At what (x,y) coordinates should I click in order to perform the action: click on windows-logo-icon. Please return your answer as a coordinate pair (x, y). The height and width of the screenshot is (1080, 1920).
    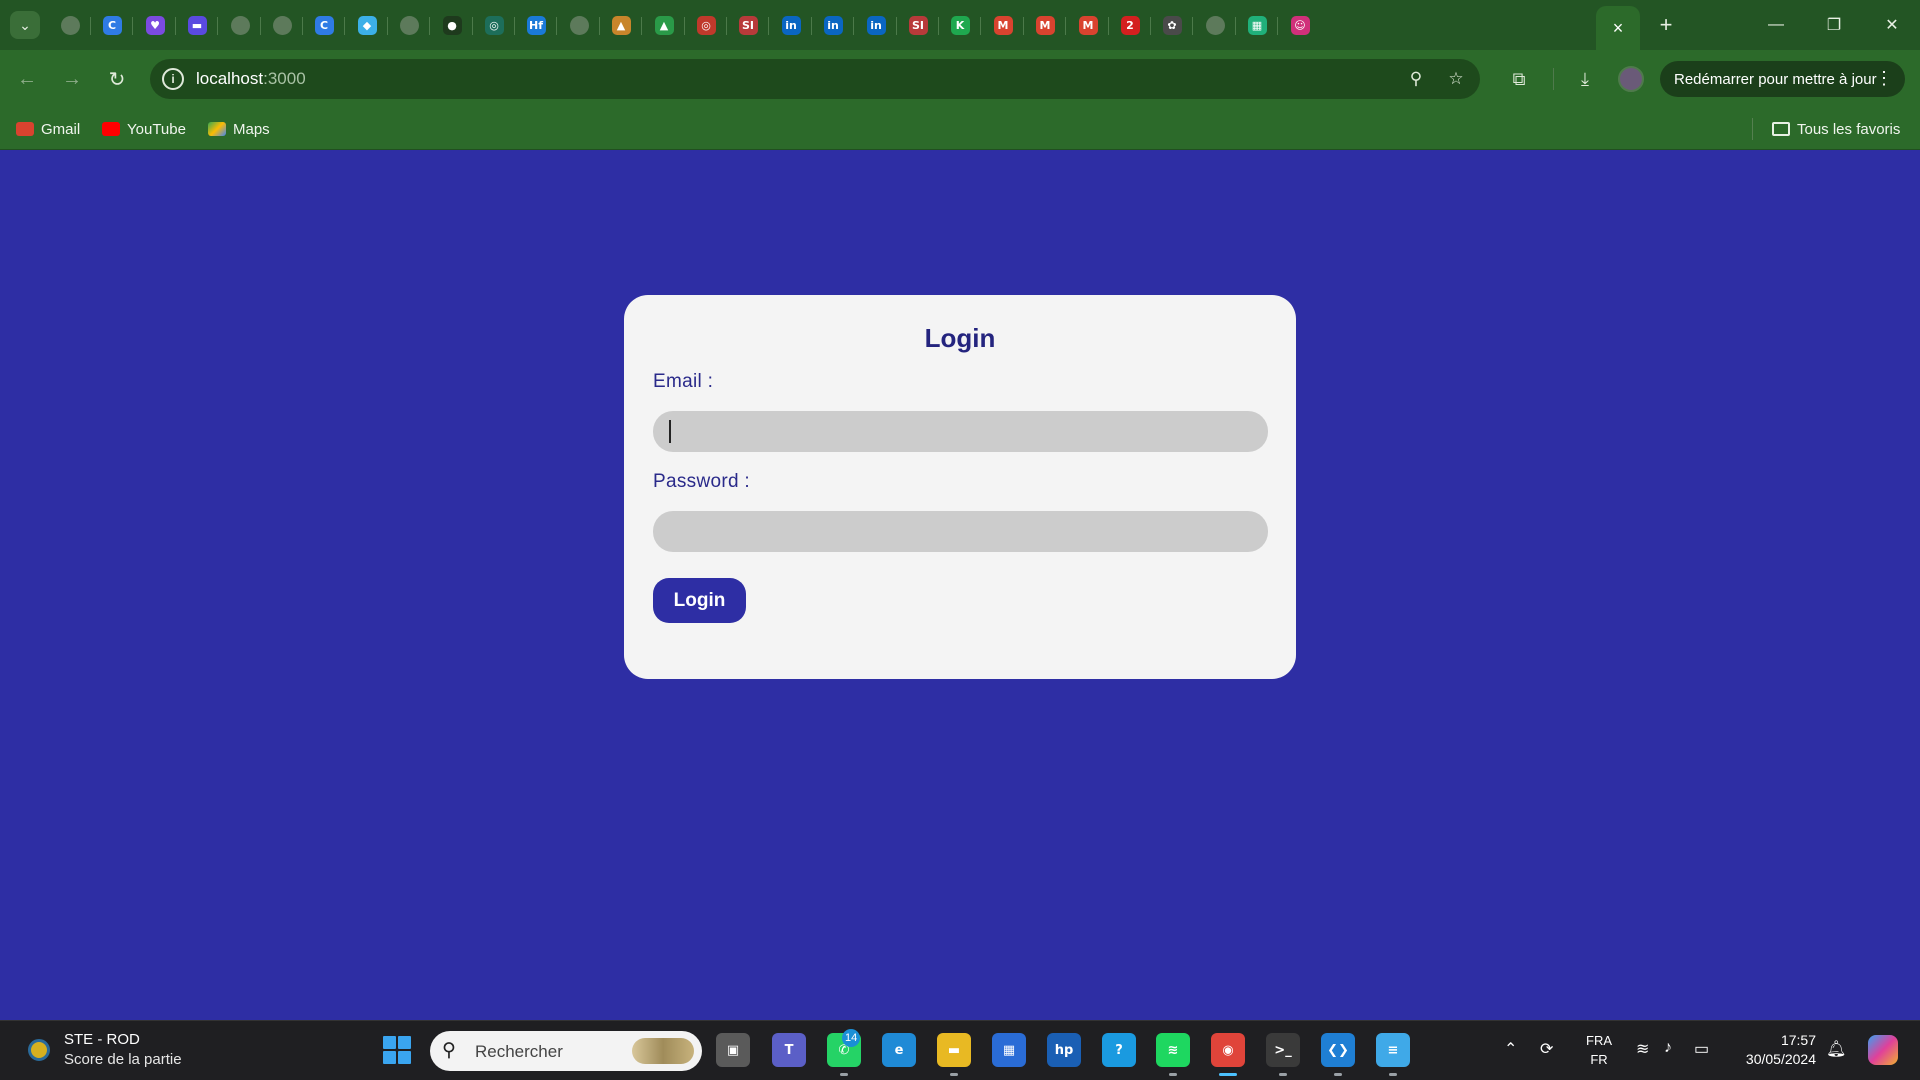
    Looking at the image, I should click on (389, 1042).